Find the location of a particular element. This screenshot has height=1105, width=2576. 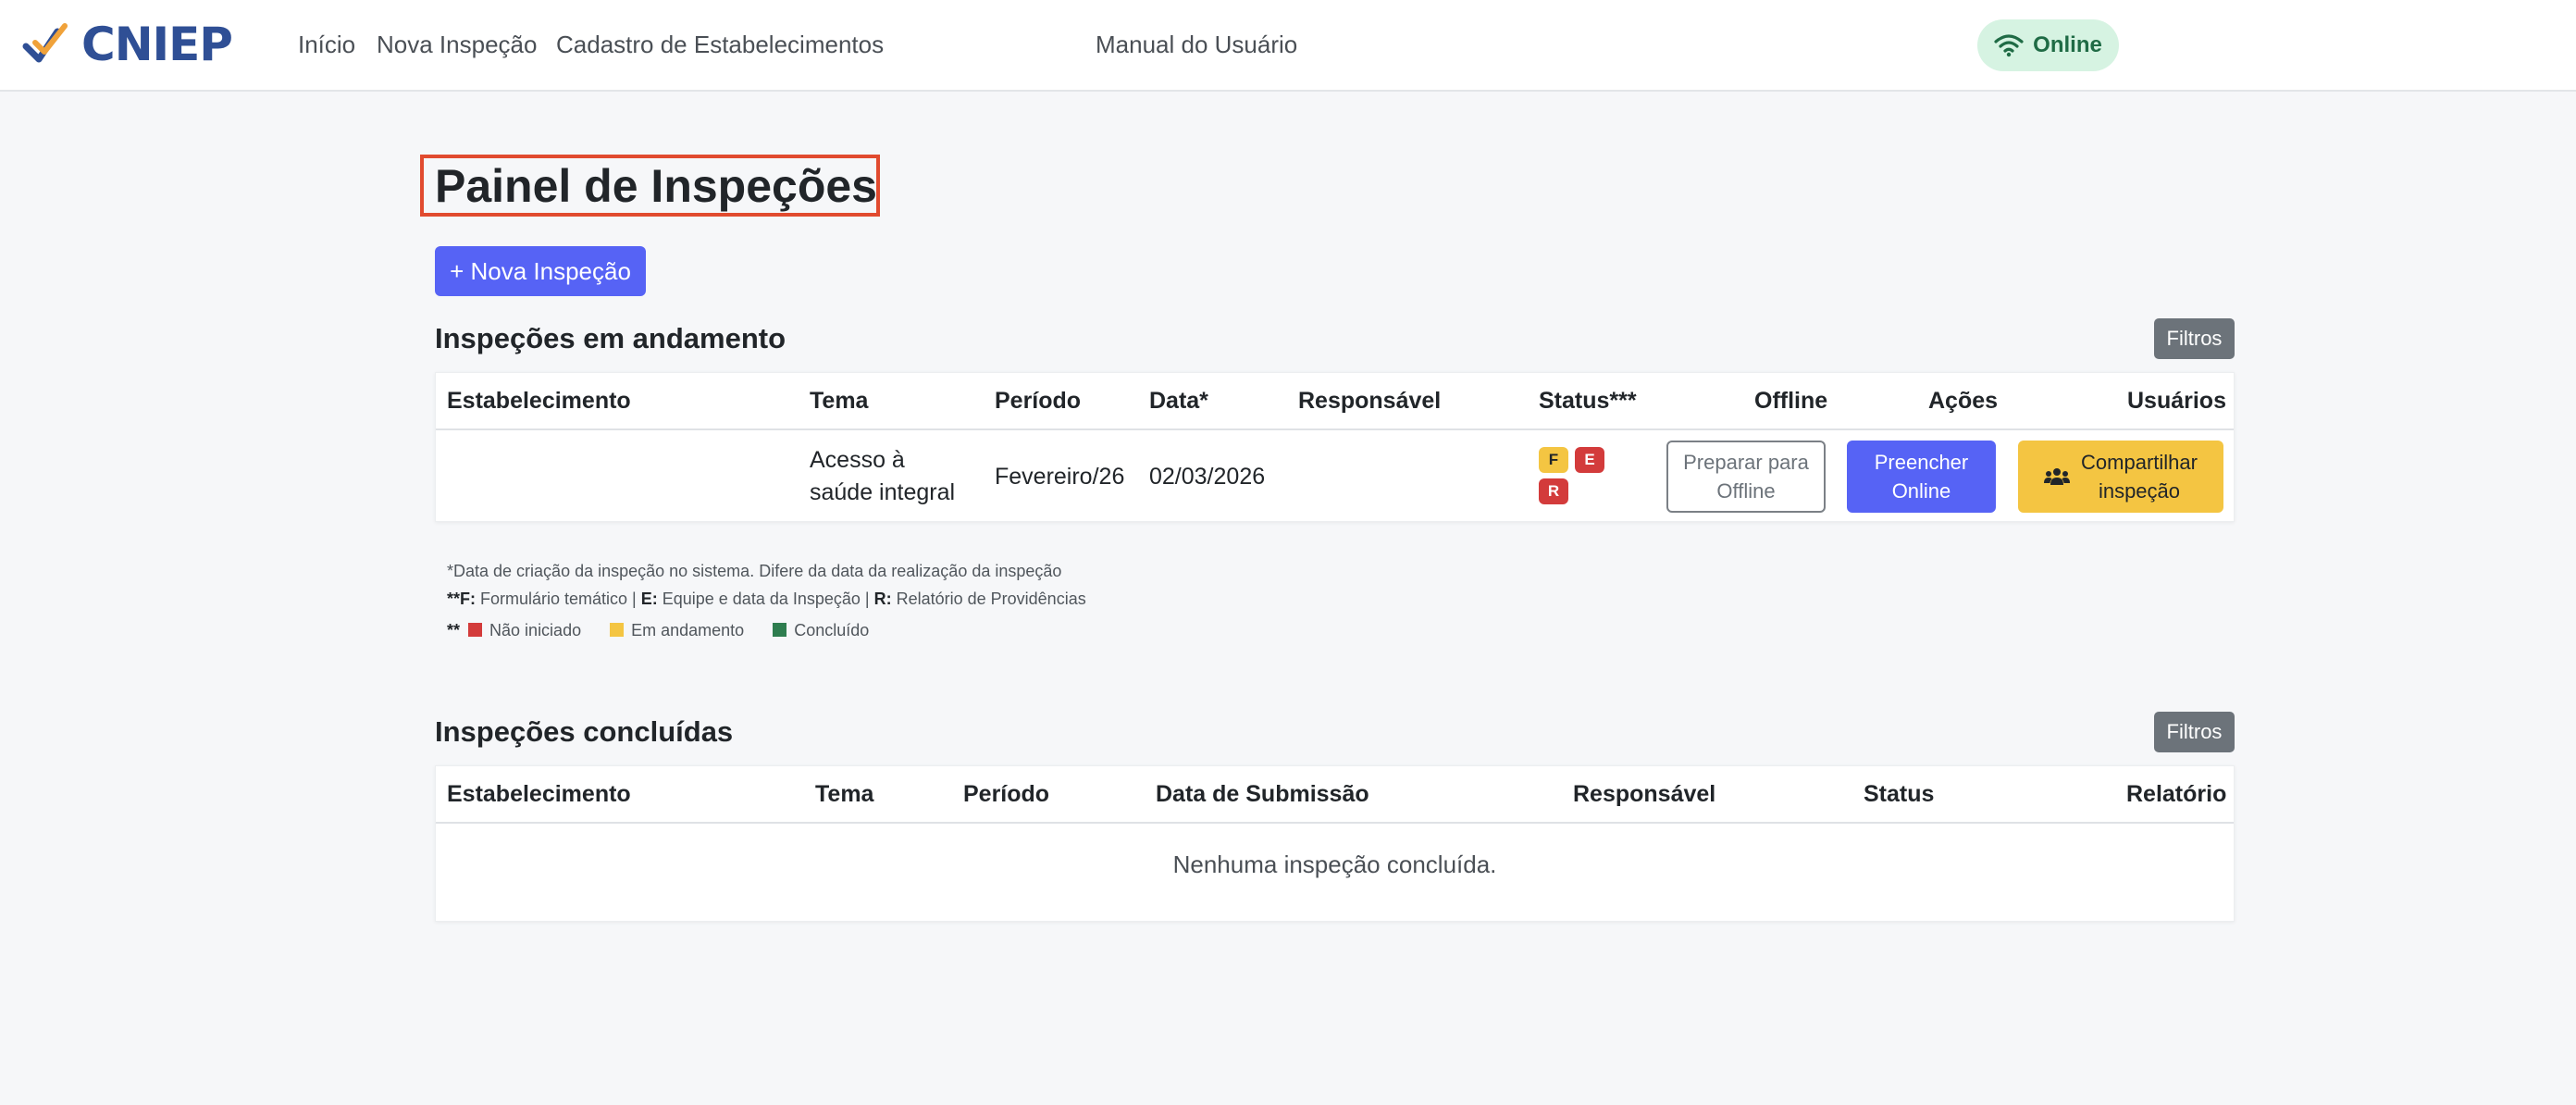

col-status: Status is located at coordinates (1899, 794).